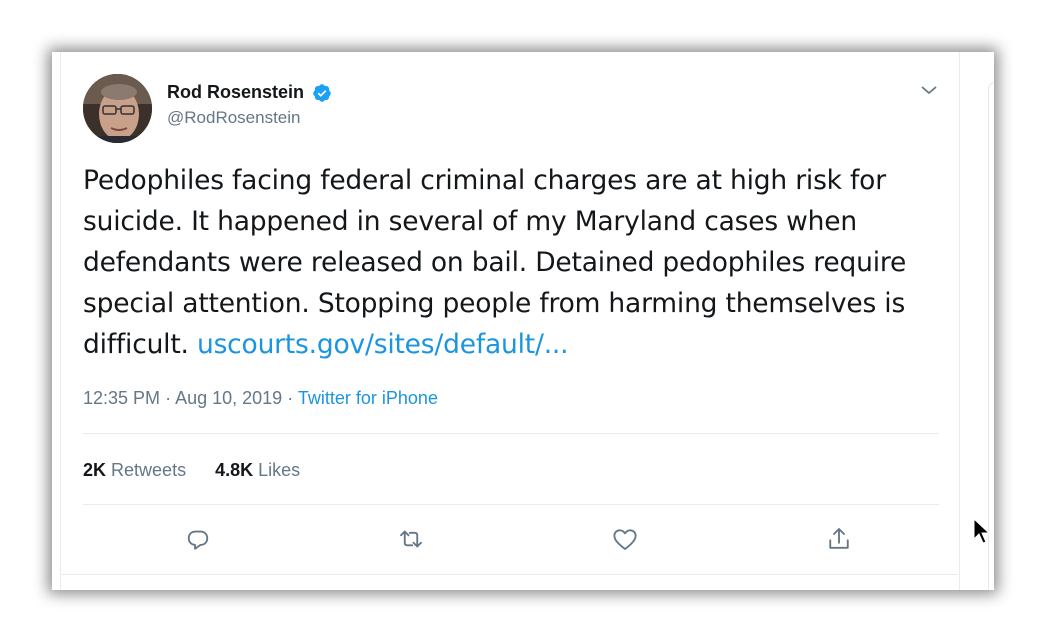  I want to click on avatar-image, so click(117, 108).